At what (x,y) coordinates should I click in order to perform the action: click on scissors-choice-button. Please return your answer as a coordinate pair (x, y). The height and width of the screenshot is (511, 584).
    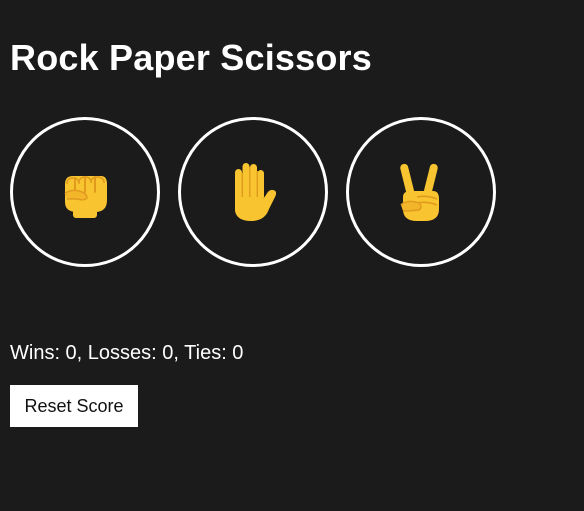
    Looking at the image, I should click on (421, 192).